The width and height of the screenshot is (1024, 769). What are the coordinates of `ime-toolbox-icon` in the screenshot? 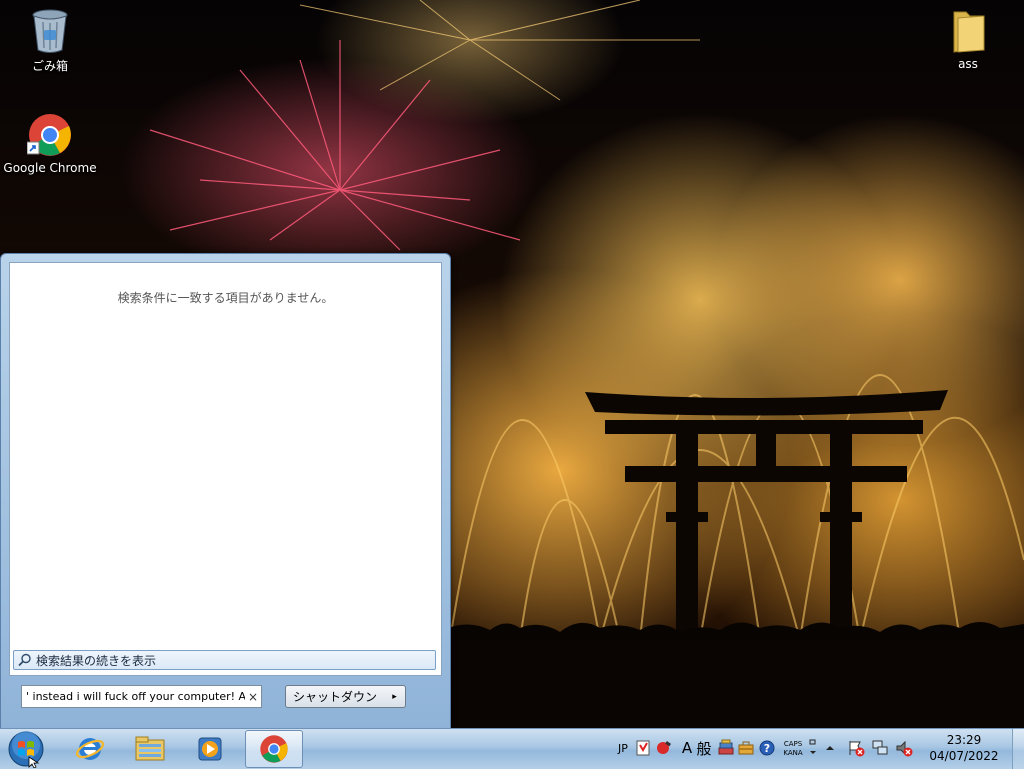 It's located at (746, 748).